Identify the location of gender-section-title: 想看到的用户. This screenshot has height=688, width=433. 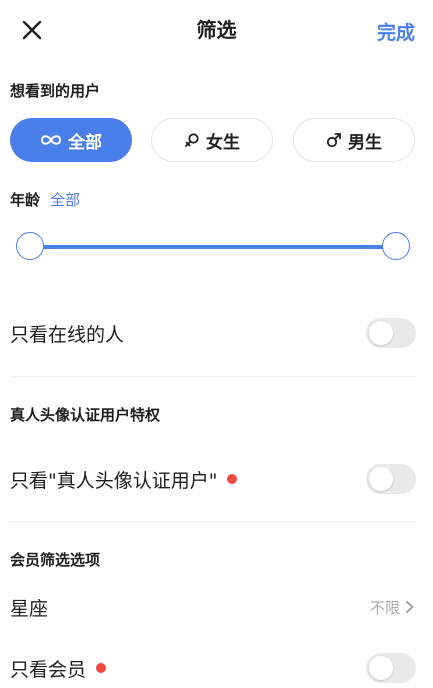
(55, 91).